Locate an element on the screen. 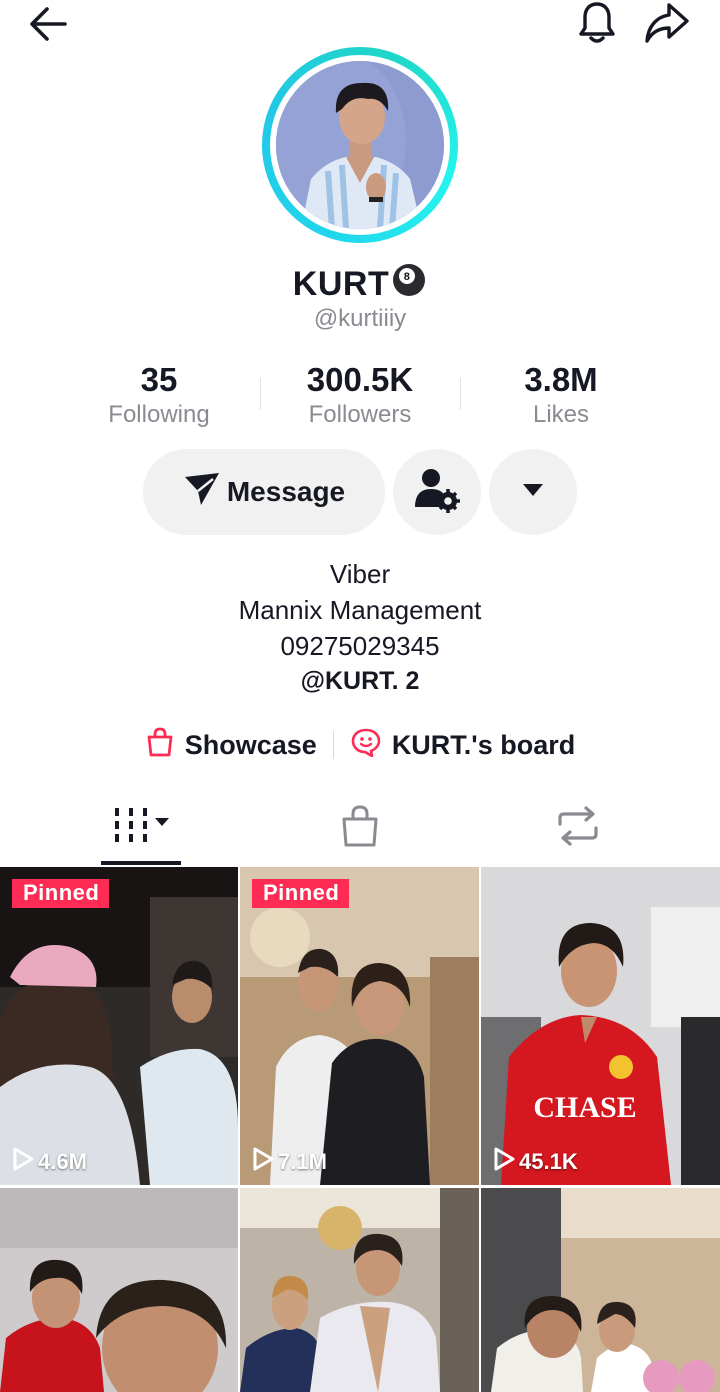  caret-down-icon is located at coordinates (533, 492).